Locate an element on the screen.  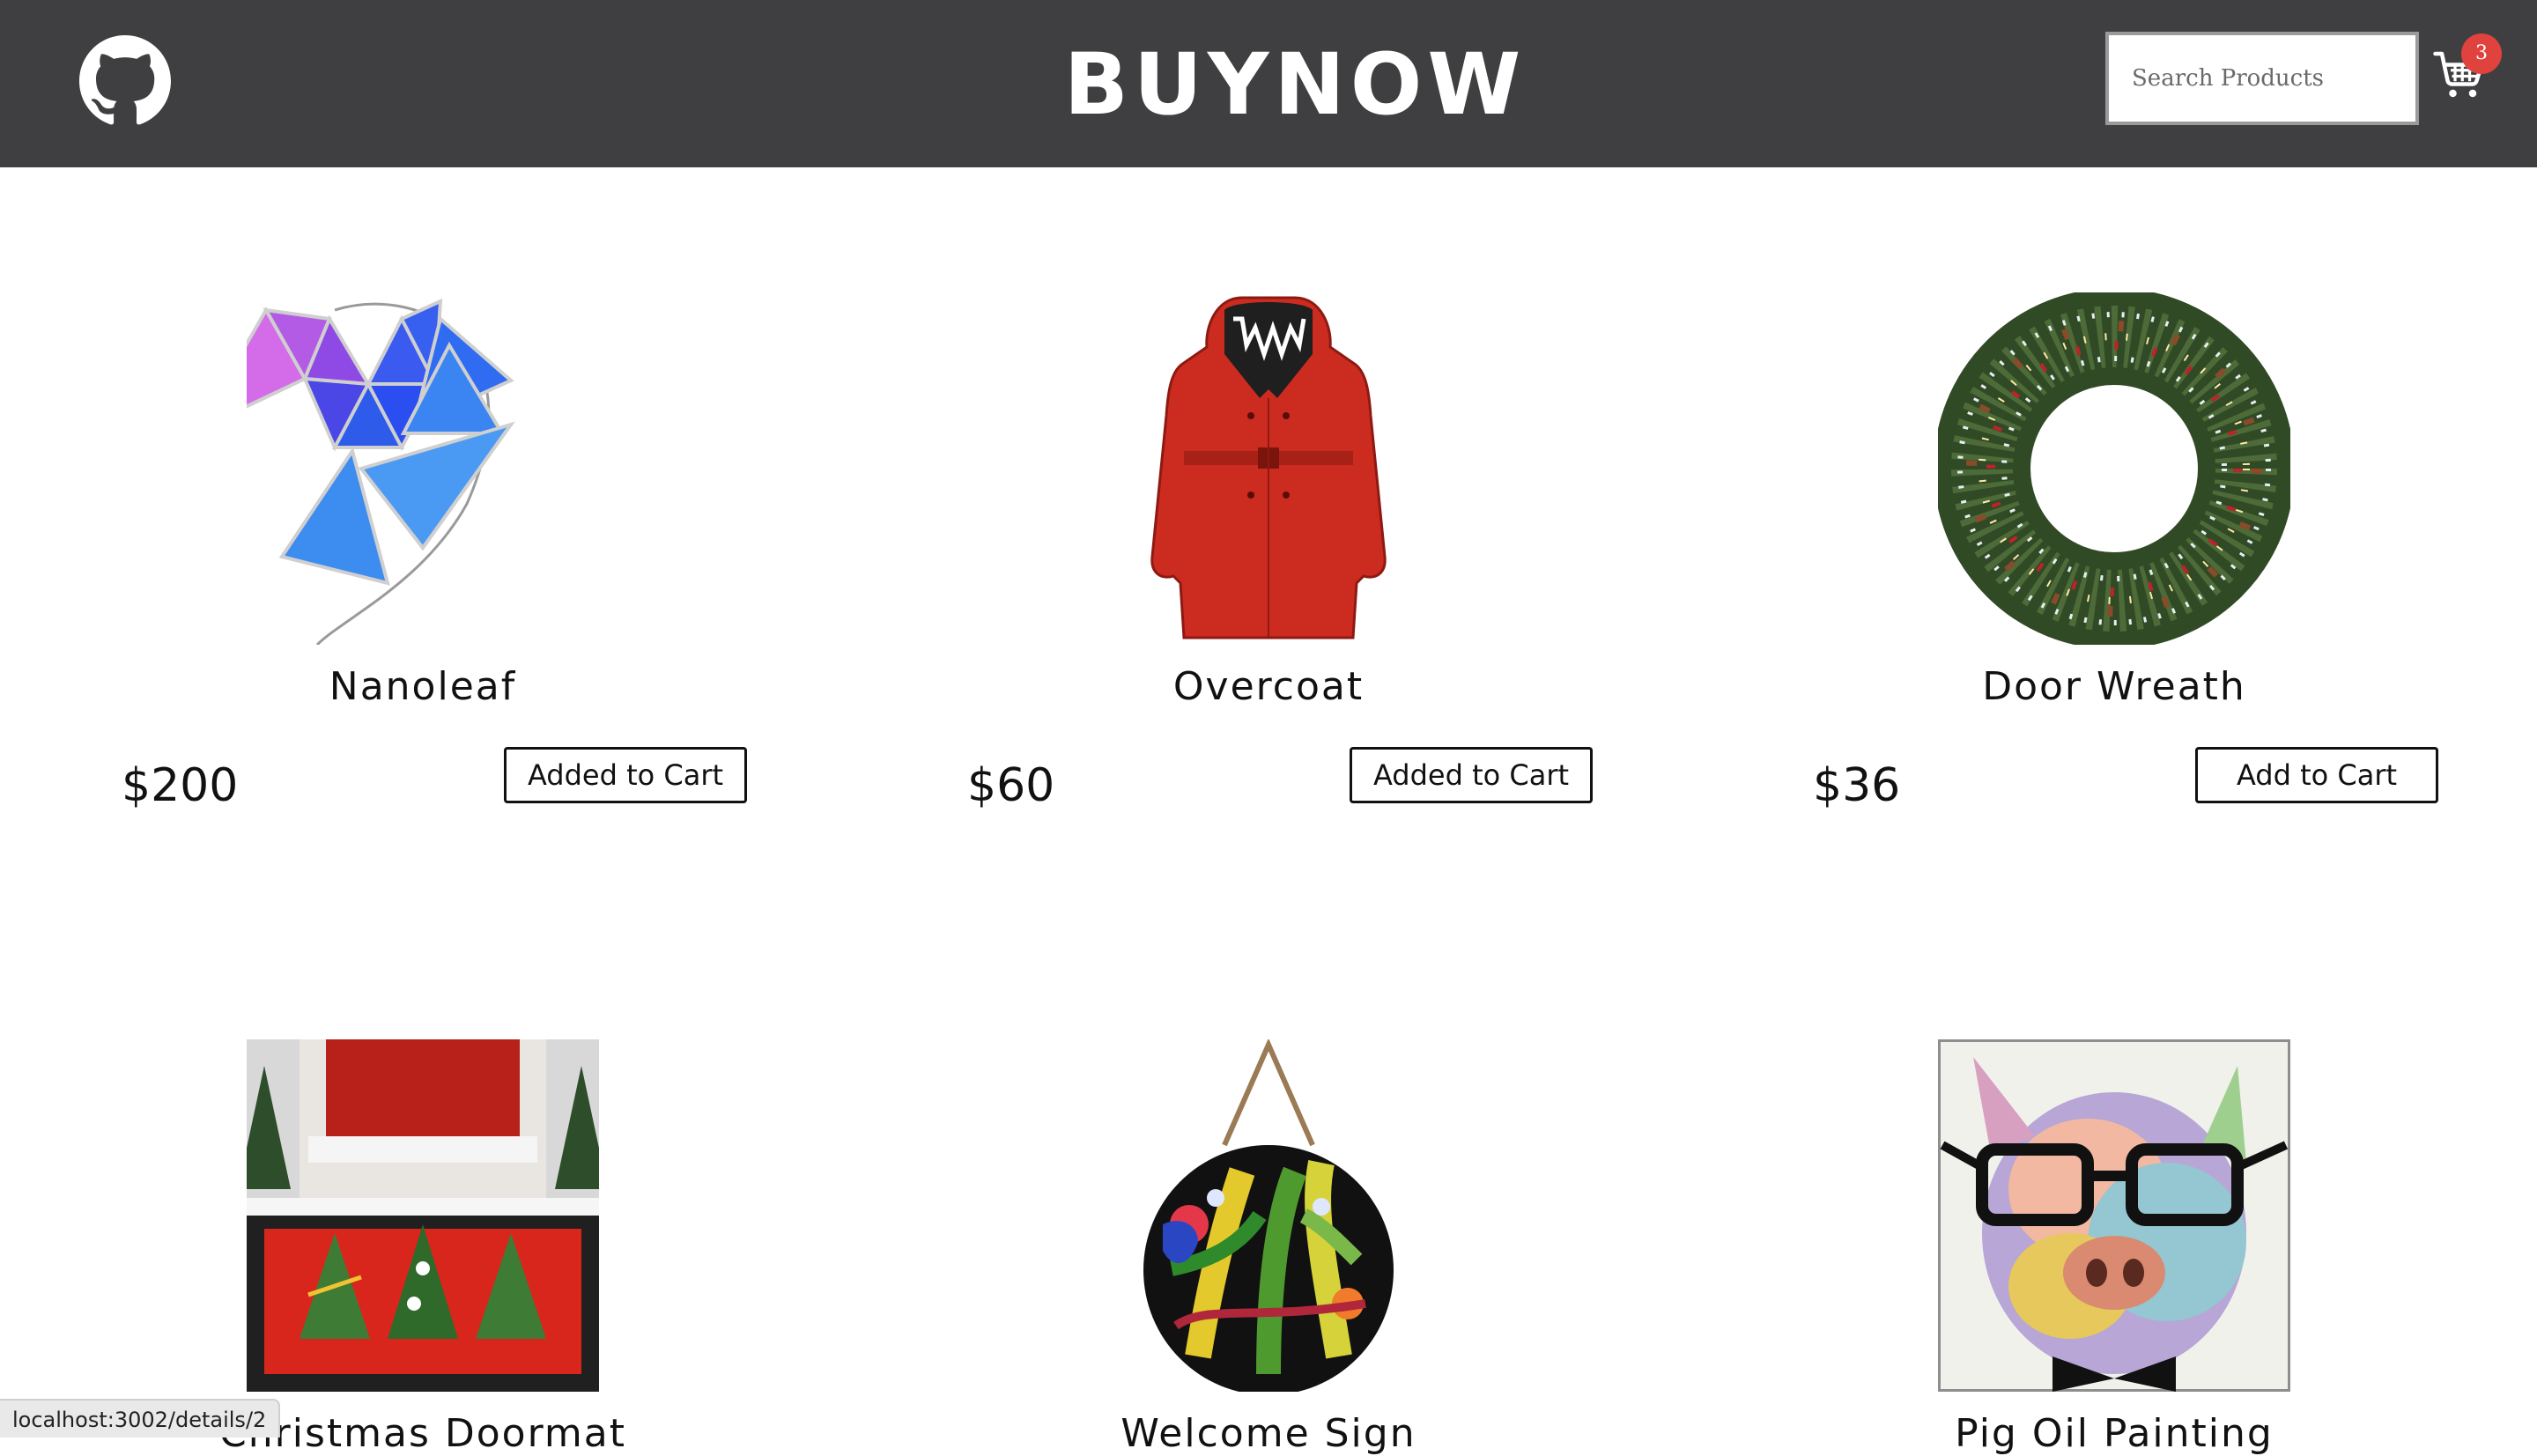
cart-count-badge: 3 is located at coordinates (2481, 53).